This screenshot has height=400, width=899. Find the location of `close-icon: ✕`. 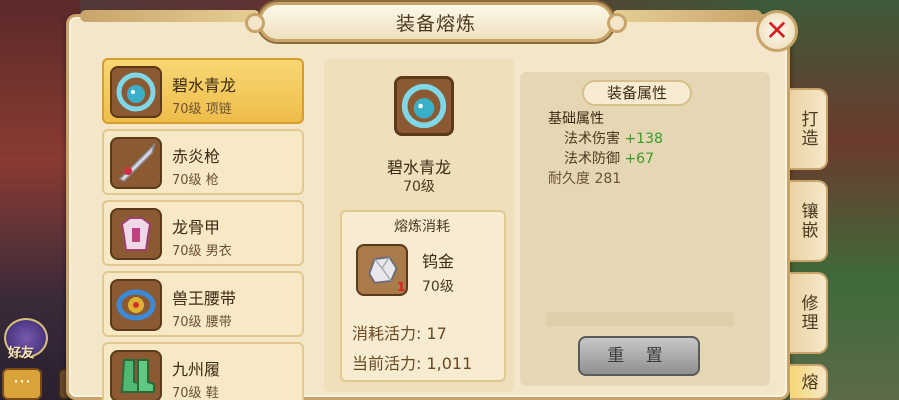

close-icon: ✕ is located at coordinates (777, 30).